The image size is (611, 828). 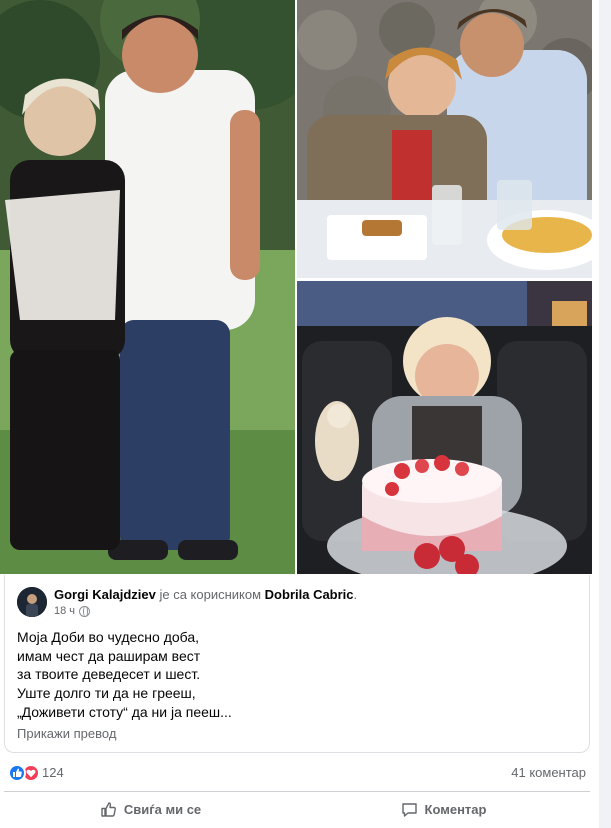 What do you see at coordinates (85, 611) in the screenshot?
I see `globe-icon` at bounding box center [85, 611].